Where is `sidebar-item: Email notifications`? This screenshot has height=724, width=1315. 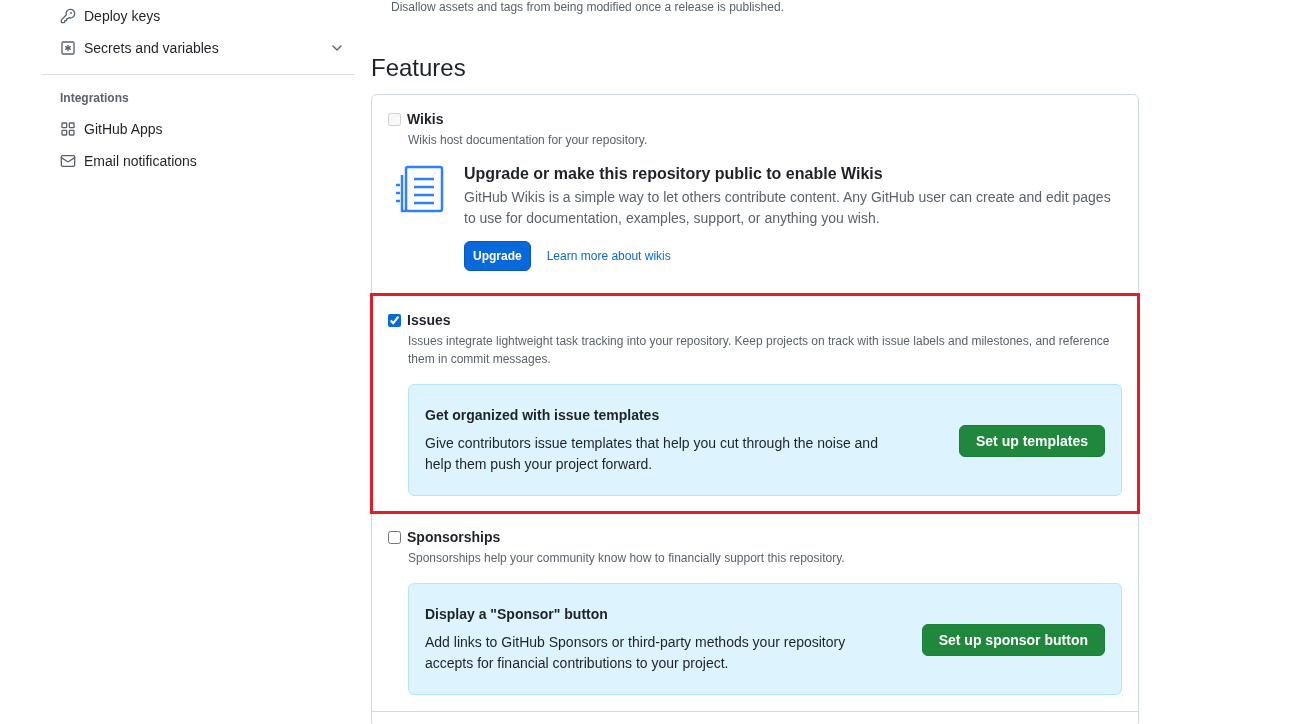
sidebar-item: Email notifications is located at coordinates (198, 161).